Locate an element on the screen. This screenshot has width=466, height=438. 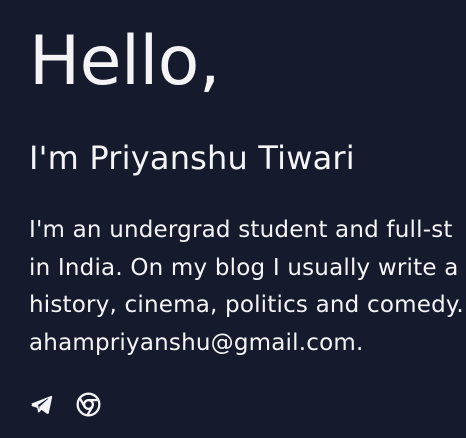
telegram-icon is located at coordinates (41, 404).